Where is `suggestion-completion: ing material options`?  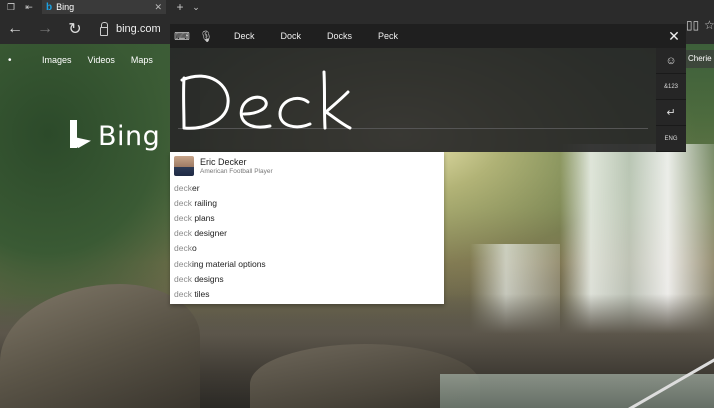 suggestion-completion: ing material options is located at coordinates (228, 263).